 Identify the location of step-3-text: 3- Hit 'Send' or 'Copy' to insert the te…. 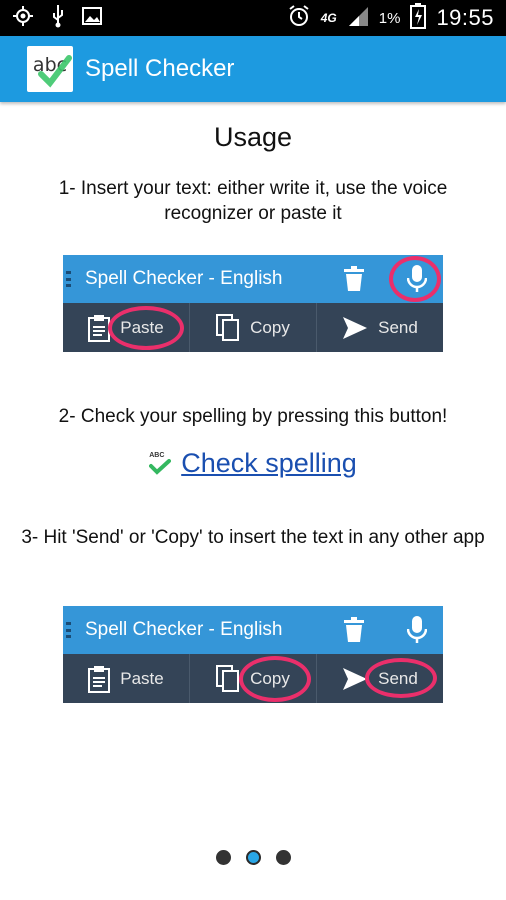
(253, 537).